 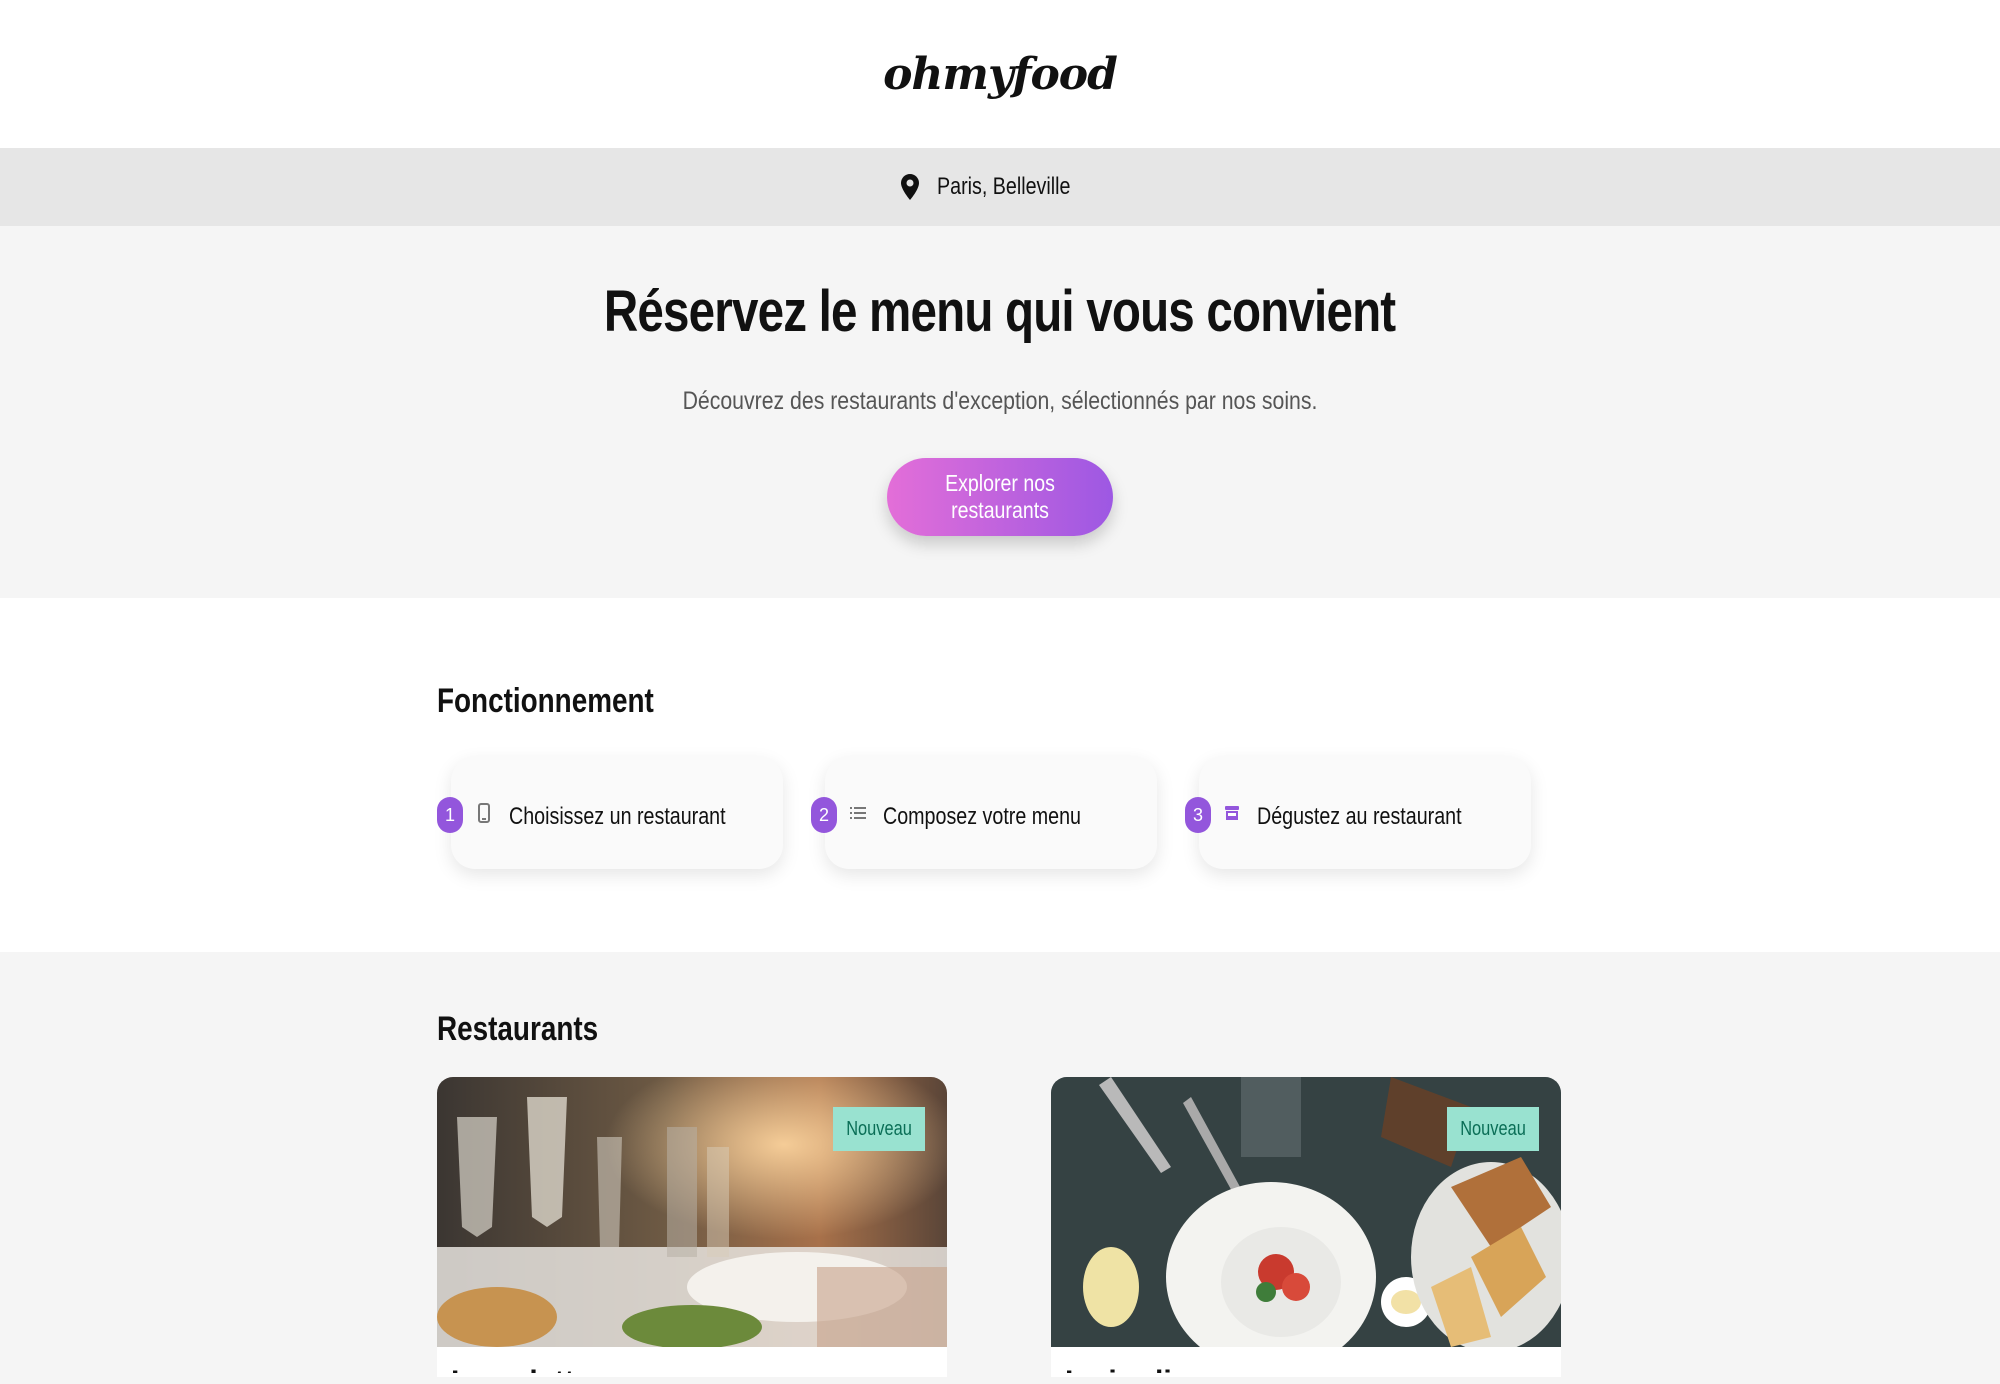 What do you see at coordinates (617, 816) in the screenshot?
I see `step-label: Choisissez un restaurant` at bounding box center [617, 816].